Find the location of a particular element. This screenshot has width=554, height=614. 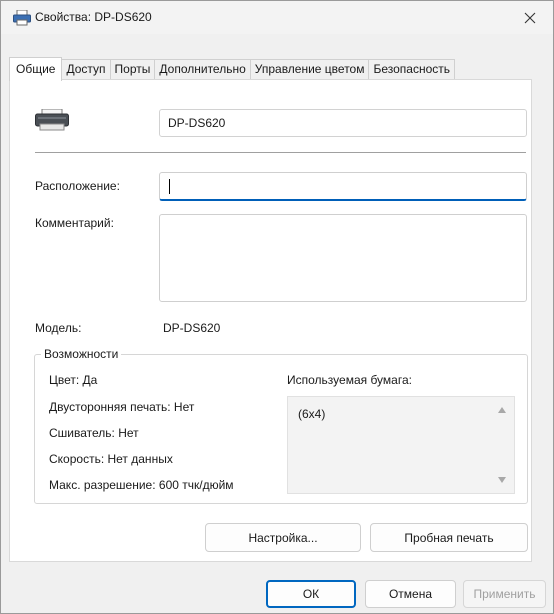

comment-textarea is located at coordinates (343, 258).